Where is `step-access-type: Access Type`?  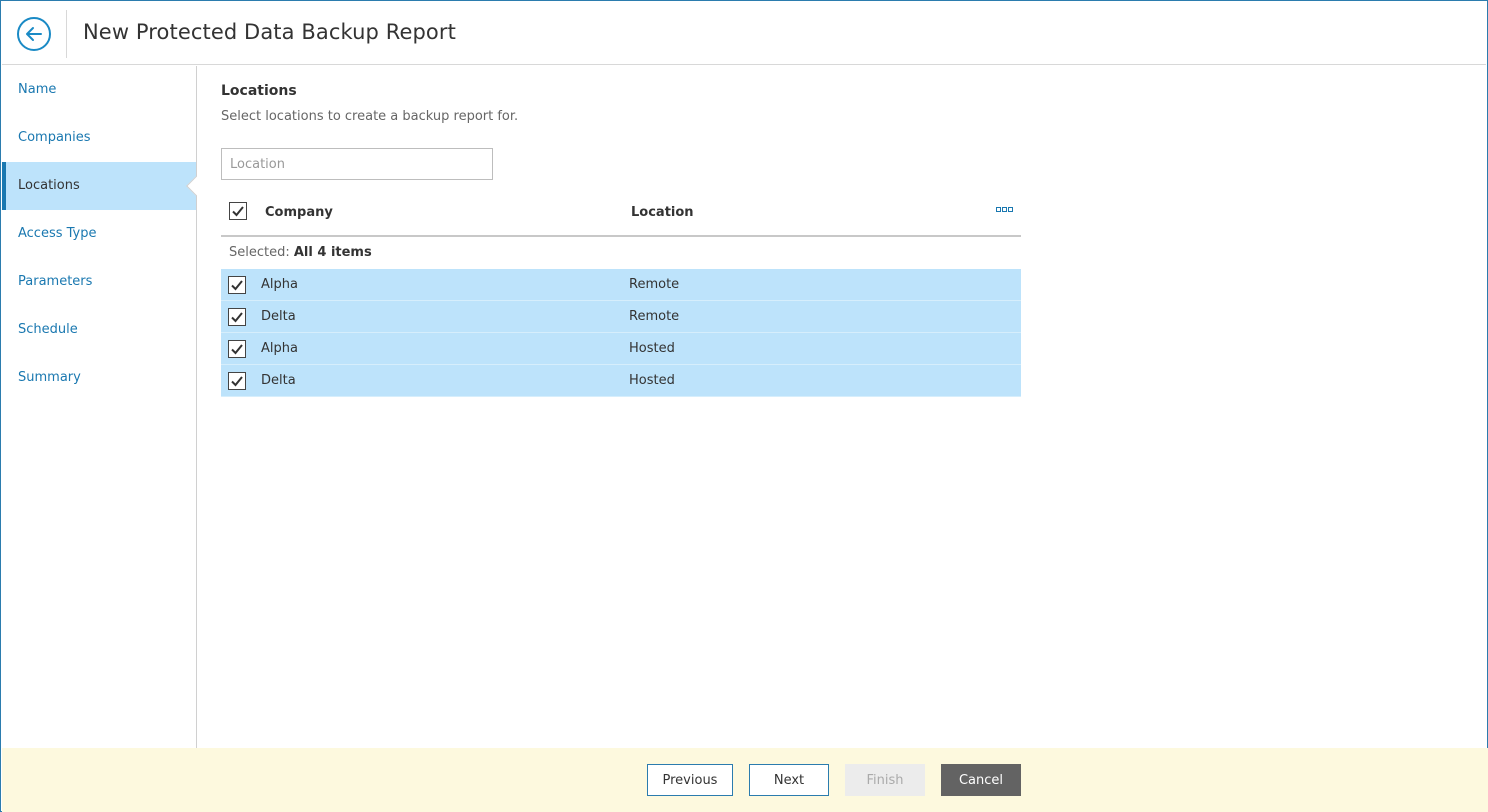
step-access-type: Access Type is located at coordinates (99, 234).